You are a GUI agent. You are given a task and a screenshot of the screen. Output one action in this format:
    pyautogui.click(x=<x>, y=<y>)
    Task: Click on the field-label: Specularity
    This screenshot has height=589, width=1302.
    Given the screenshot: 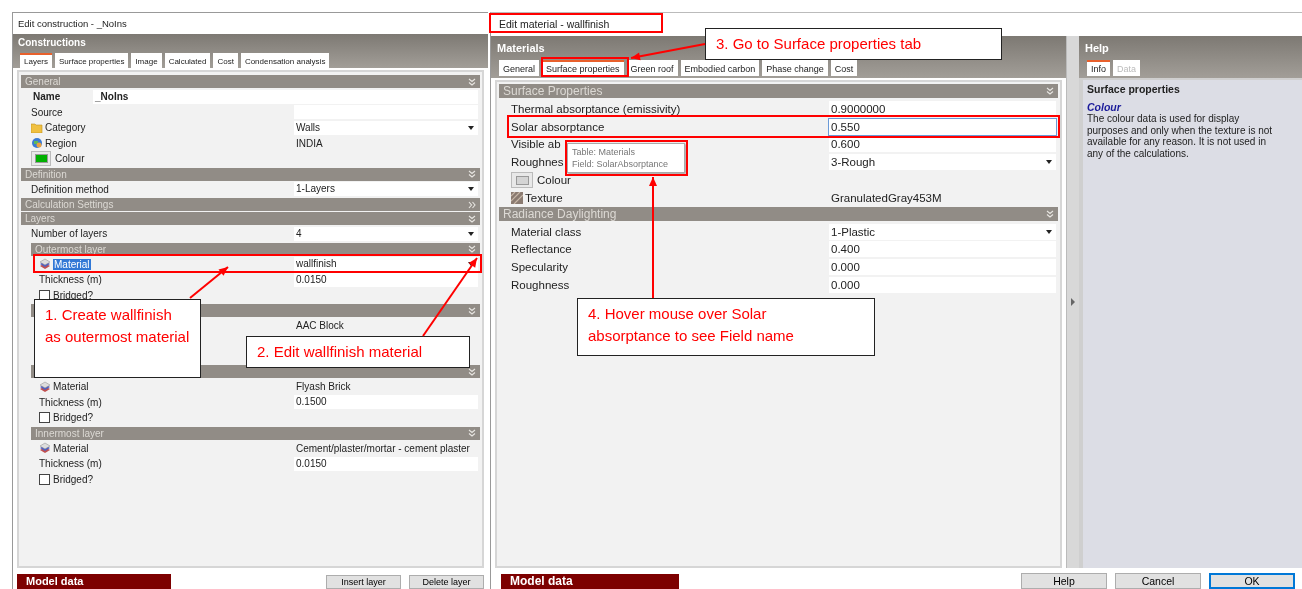 What is the action you would take?
    pyautogui.click(x=539, y=267)
    